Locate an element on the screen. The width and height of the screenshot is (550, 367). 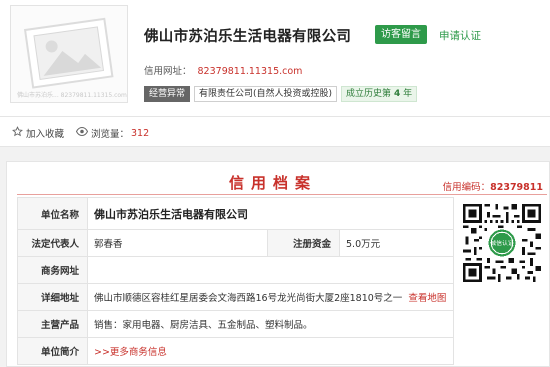
credit-file-title: 信用档案 is located at coordinates (273, 183).